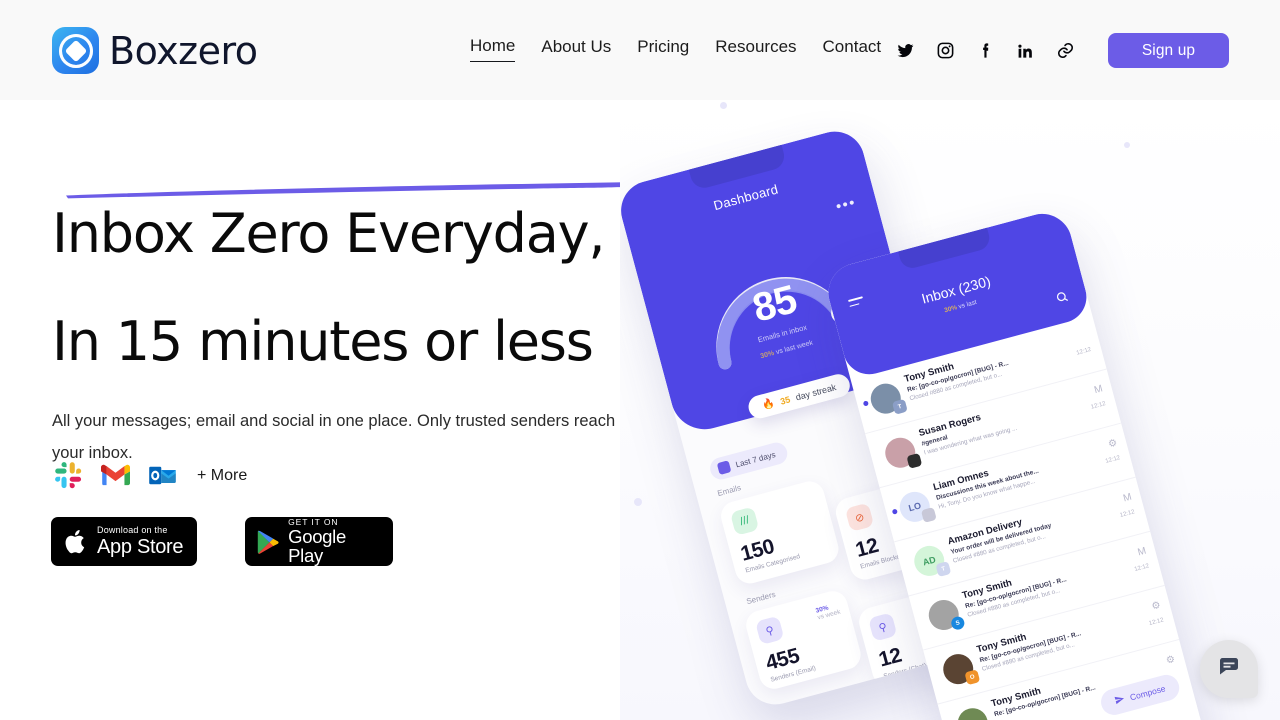  I want to click on integration-icons: + More, so click(150, 475).